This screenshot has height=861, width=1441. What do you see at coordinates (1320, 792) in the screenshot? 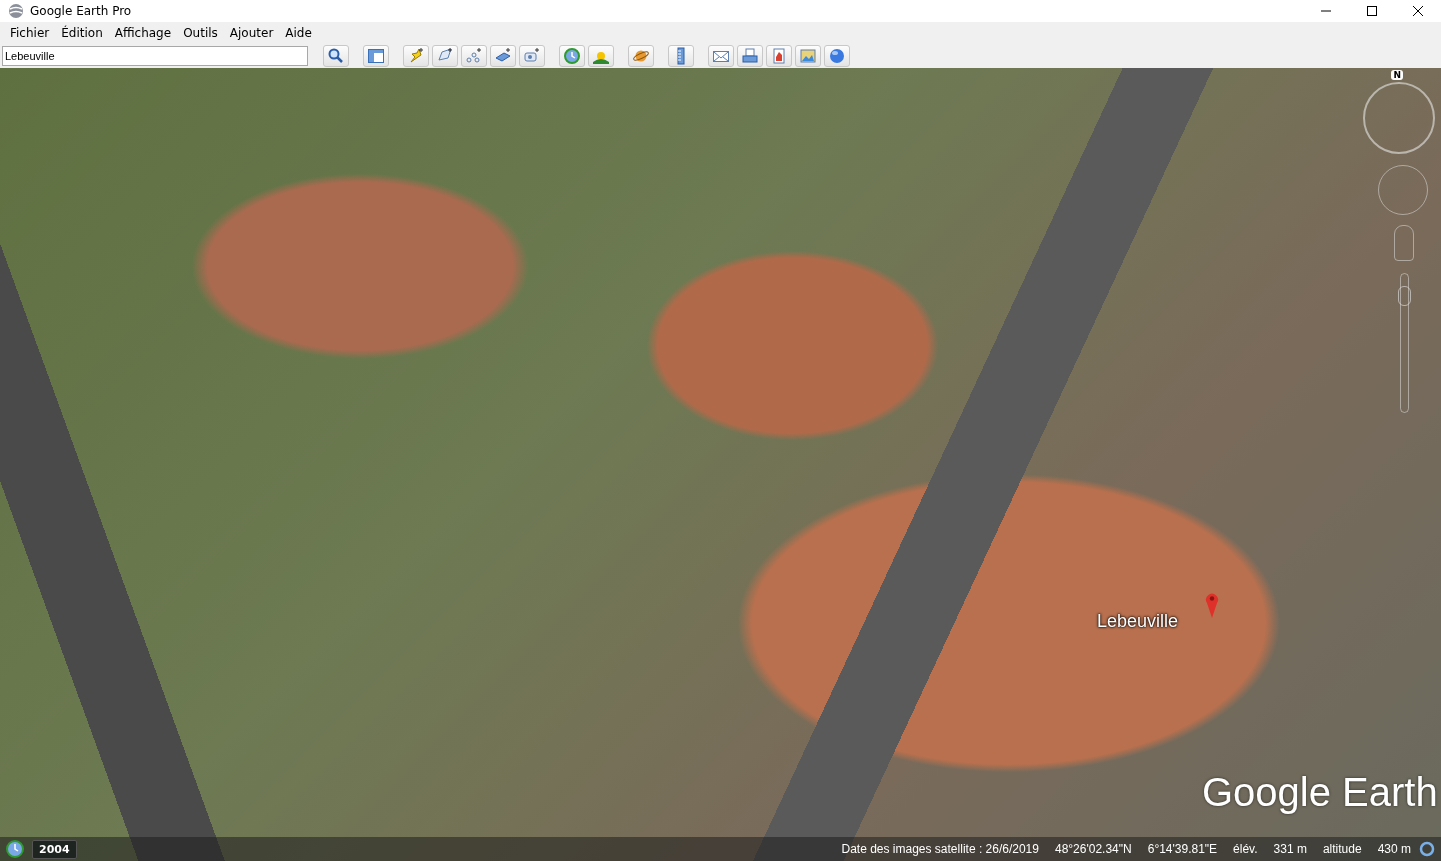
I see `logo-text: Google Earth` at bounding box center [1320, 792].